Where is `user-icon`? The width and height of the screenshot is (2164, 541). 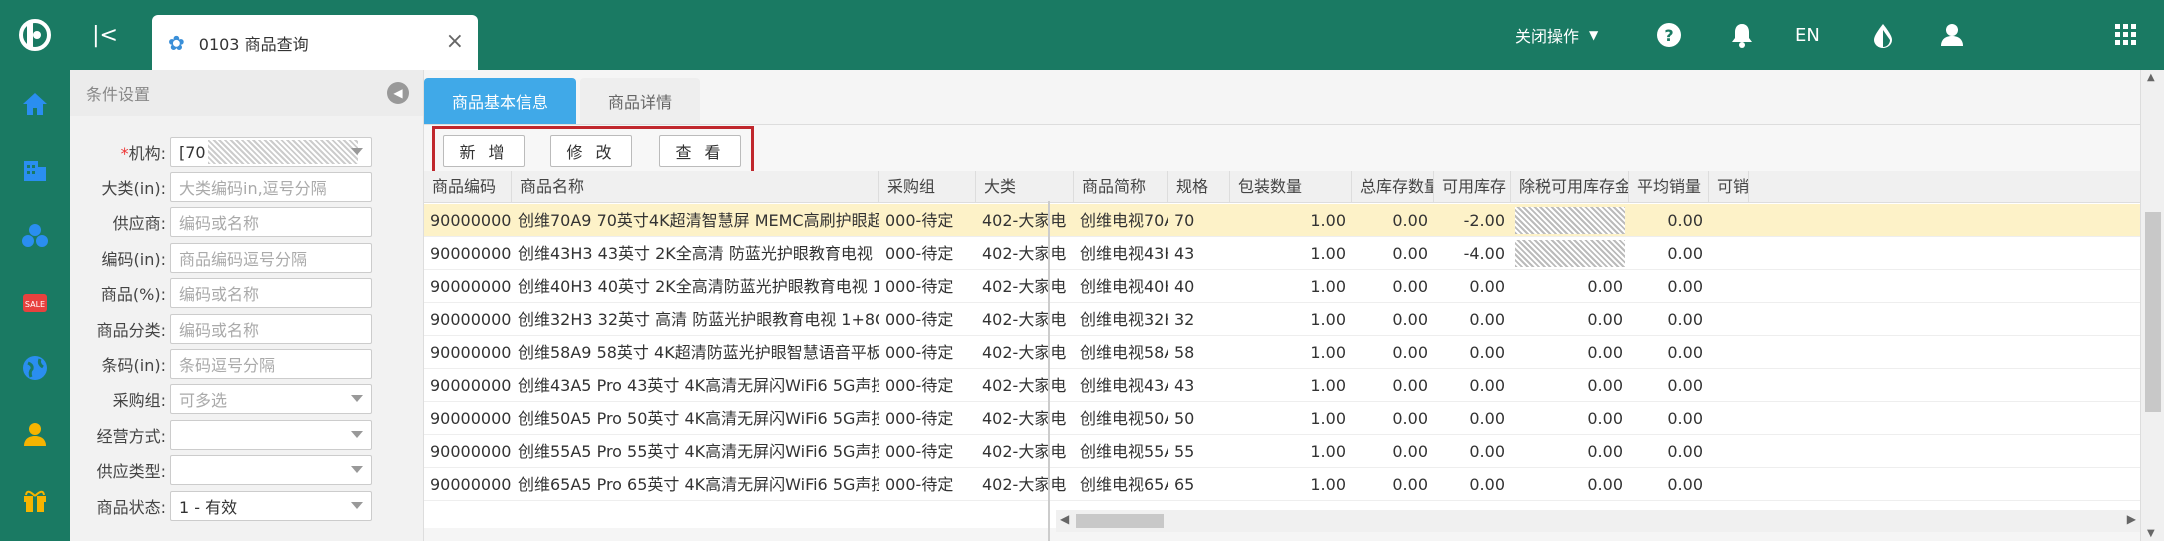 user-icon is located at coordinates (1952, 35).